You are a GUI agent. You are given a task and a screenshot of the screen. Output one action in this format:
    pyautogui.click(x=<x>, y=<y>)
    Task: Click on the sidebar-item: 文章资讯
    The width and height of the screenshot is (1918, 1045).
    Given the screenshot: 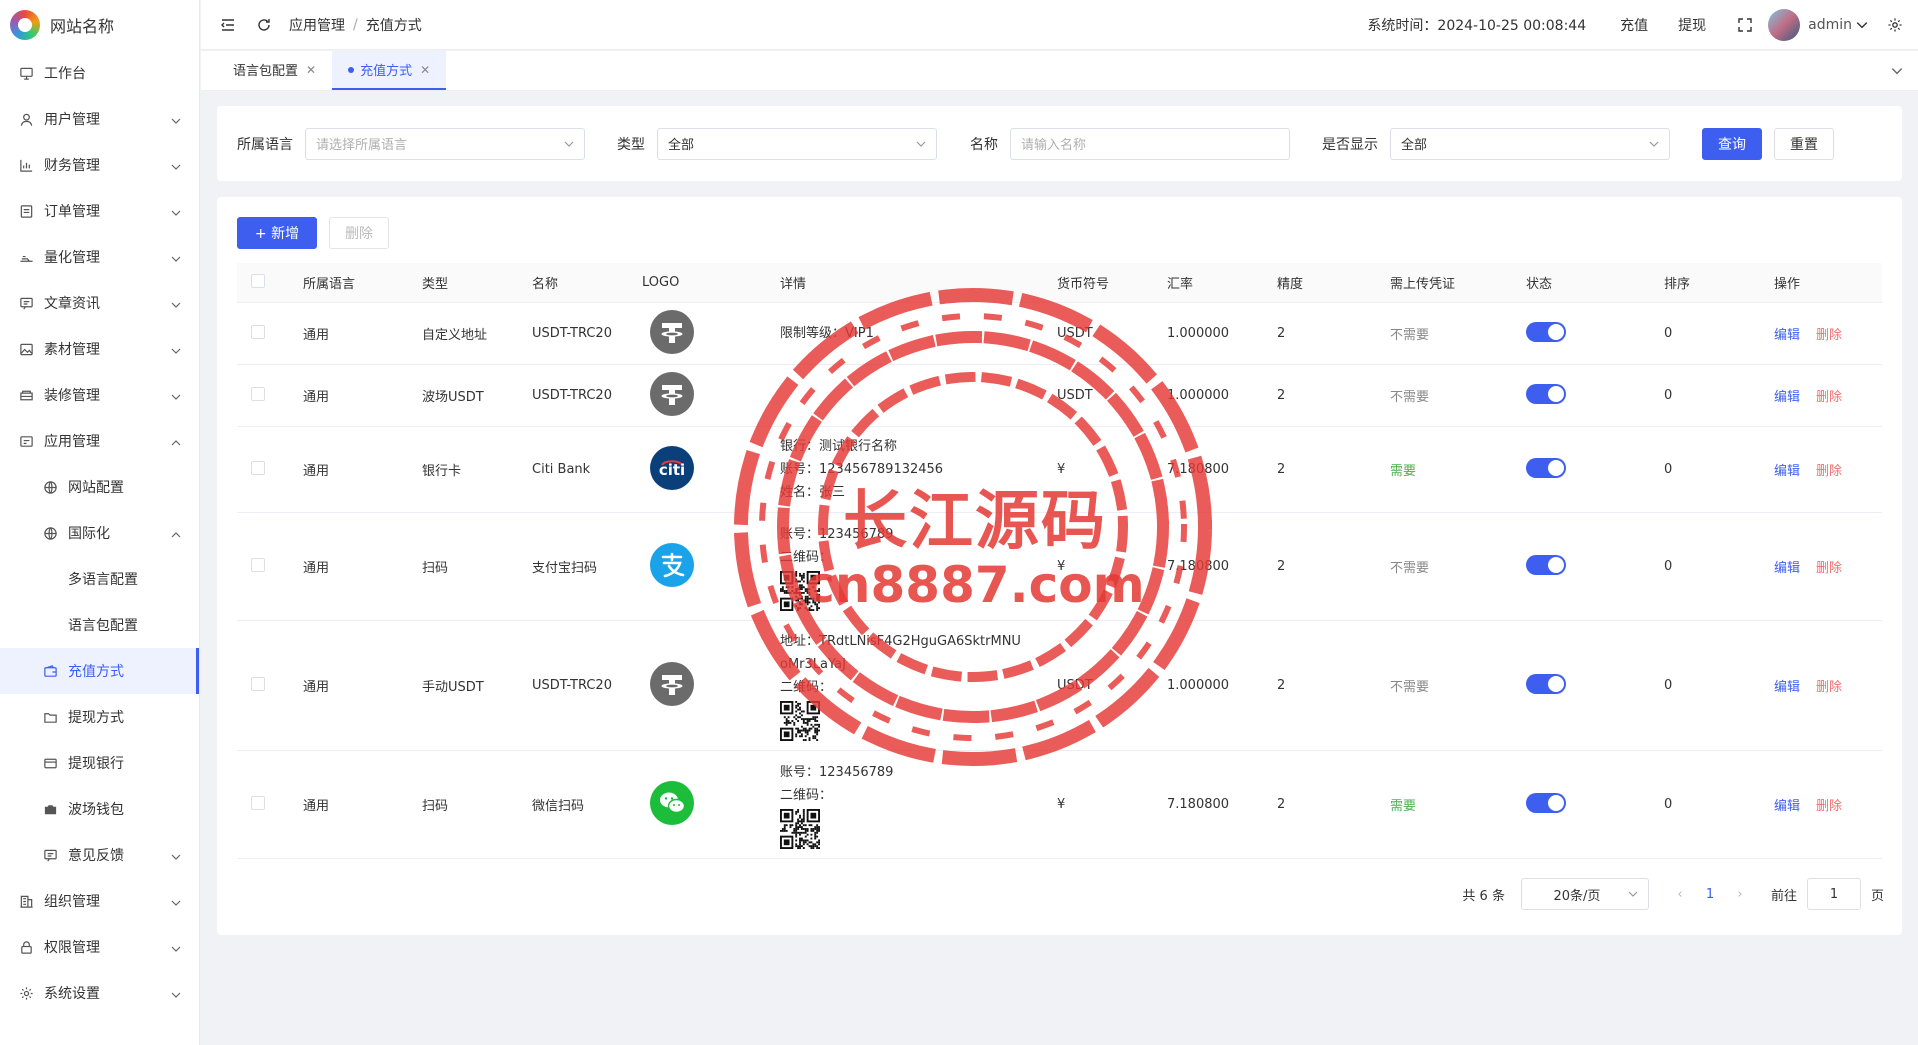 What is the action you would take?
    pyautogui.click(x=99, y=303)
    